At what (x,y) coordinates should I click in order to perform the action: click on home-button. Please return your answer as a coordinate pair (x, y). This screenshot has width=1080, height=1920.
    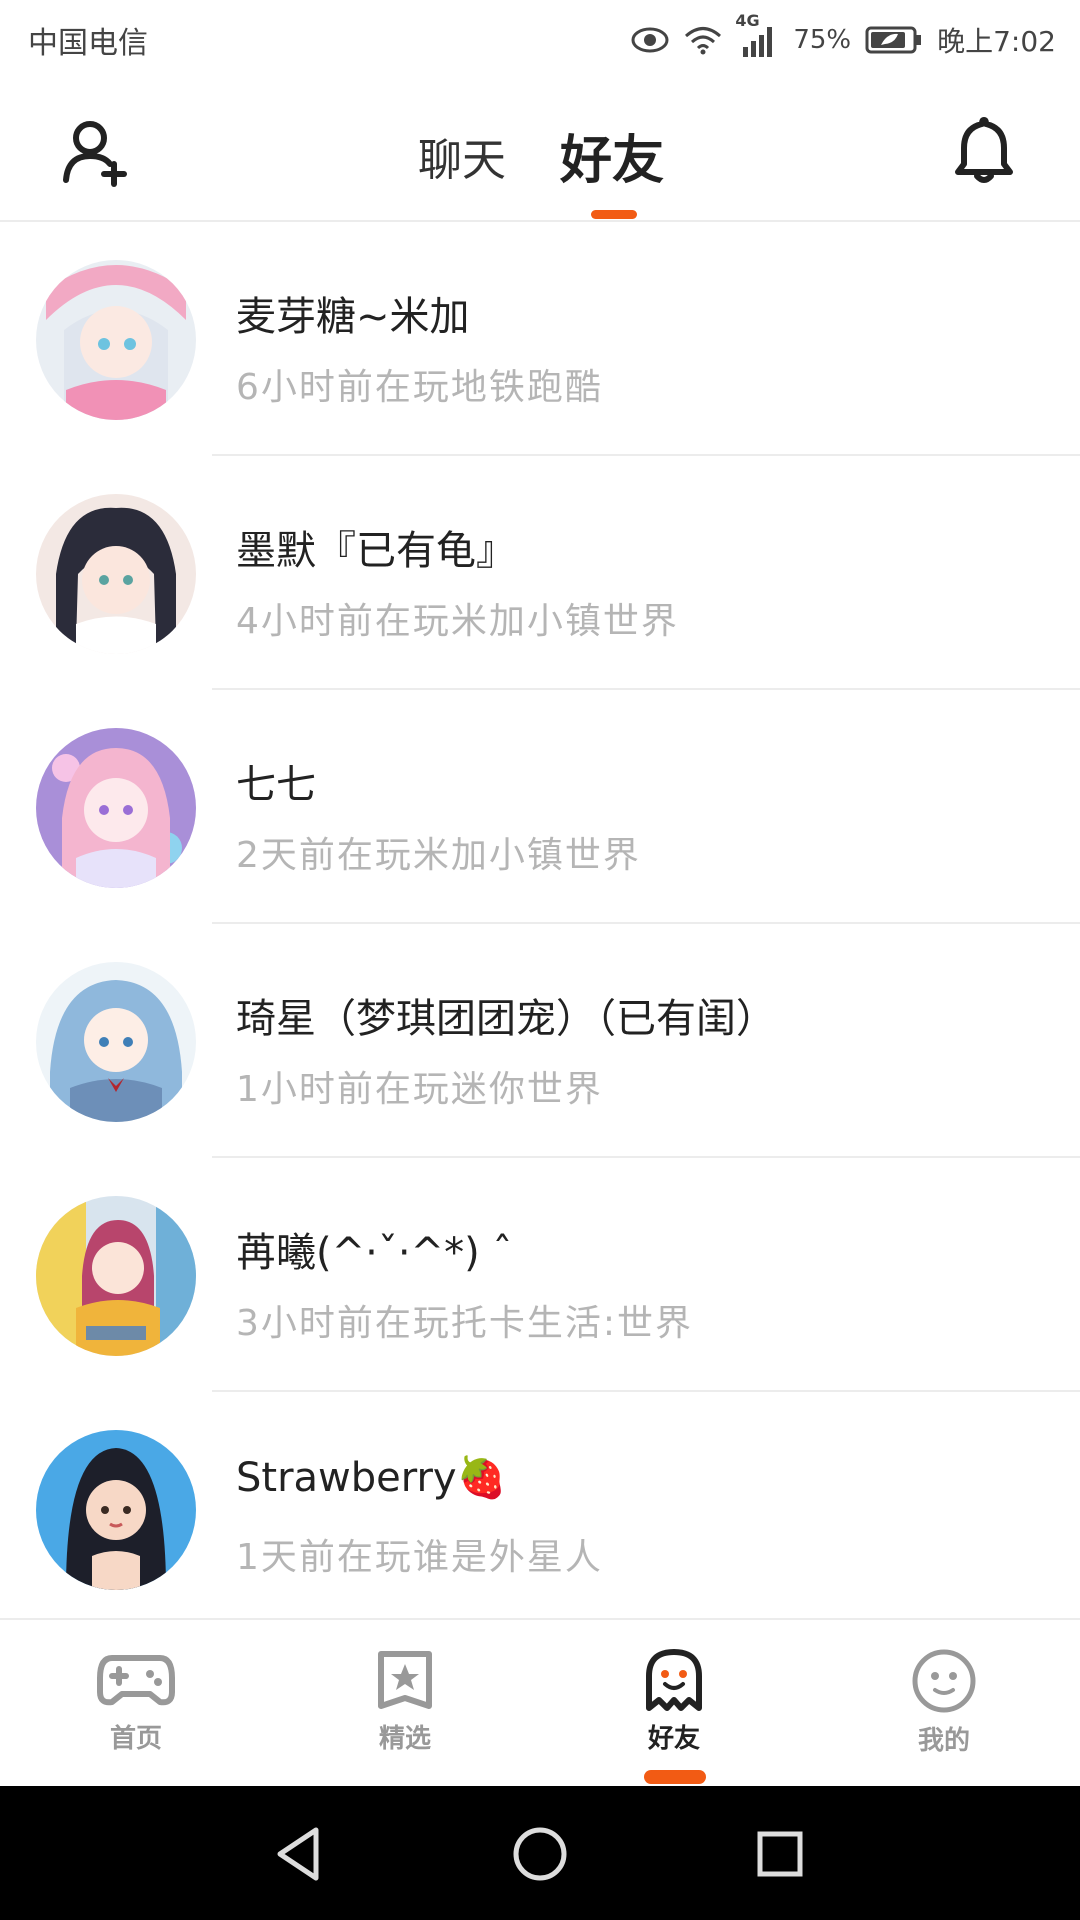
    Looking at the image, I should click on (540, 1854).